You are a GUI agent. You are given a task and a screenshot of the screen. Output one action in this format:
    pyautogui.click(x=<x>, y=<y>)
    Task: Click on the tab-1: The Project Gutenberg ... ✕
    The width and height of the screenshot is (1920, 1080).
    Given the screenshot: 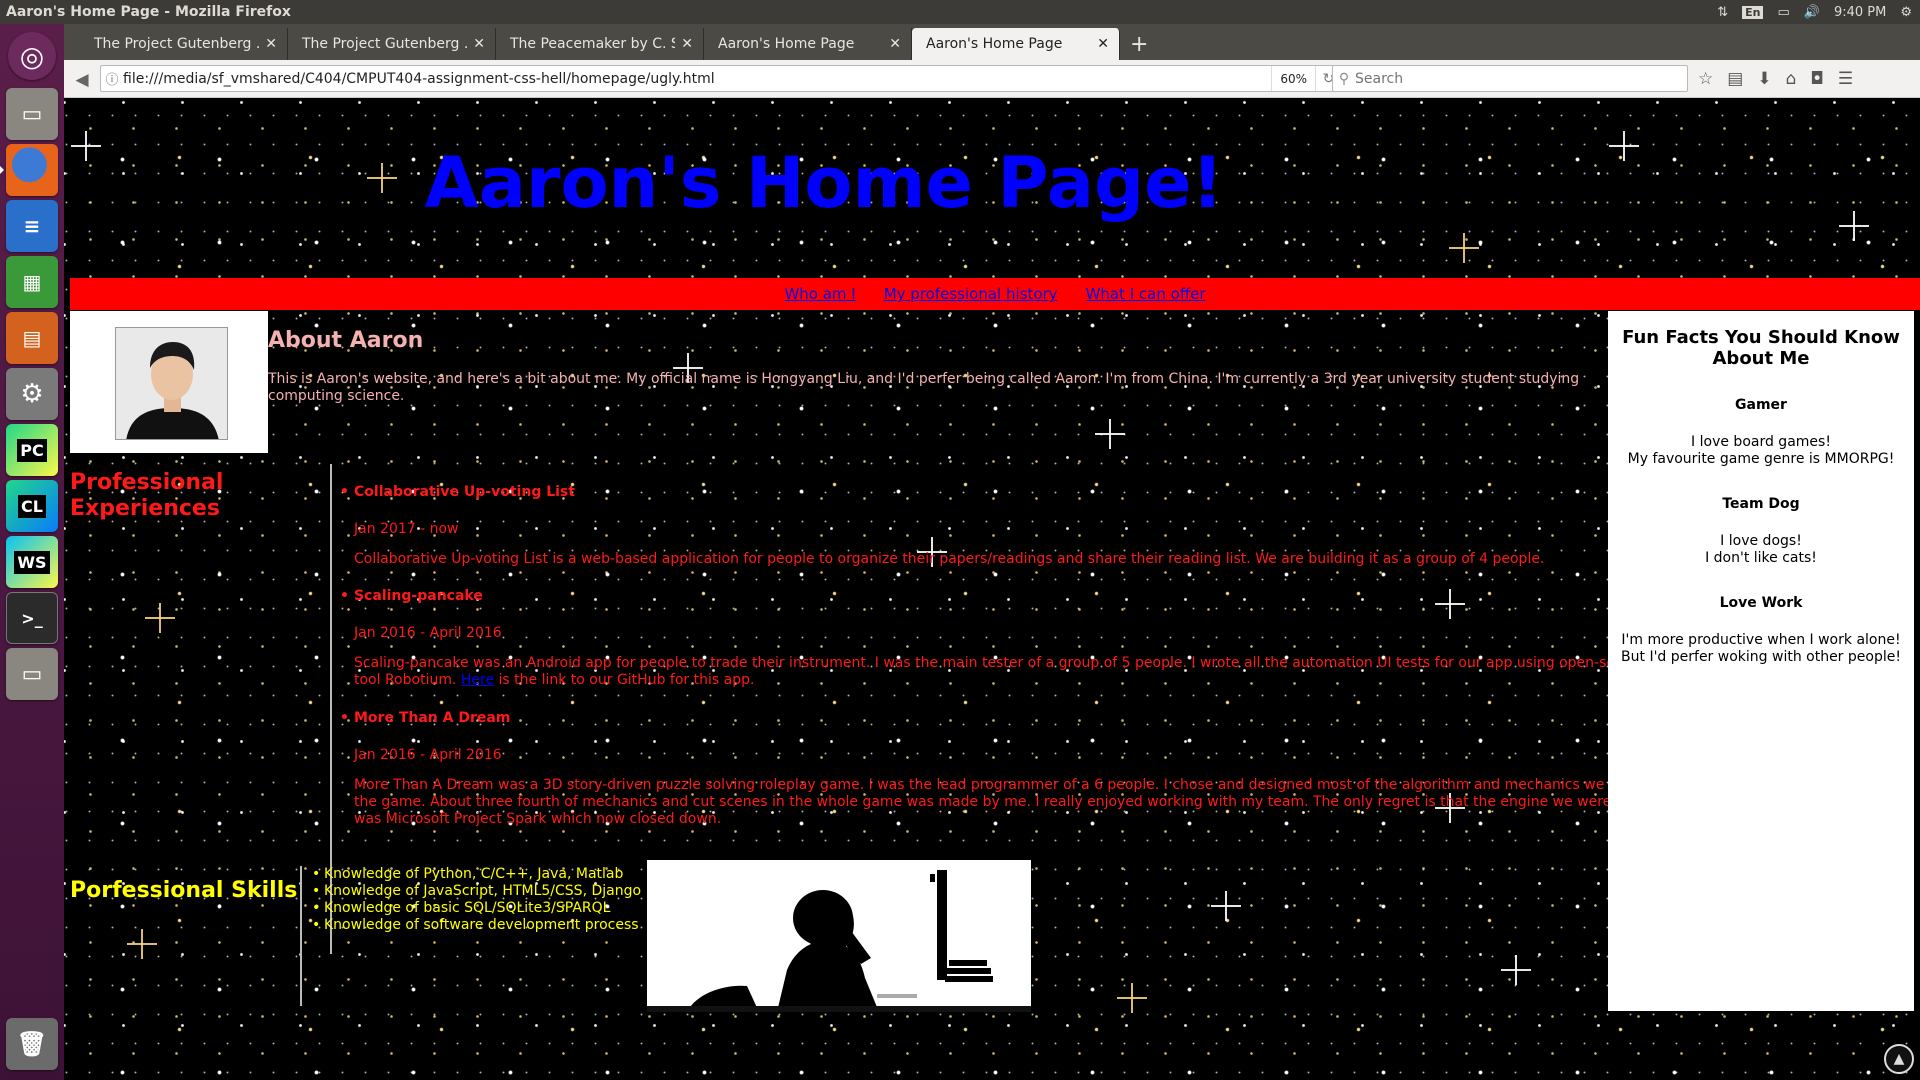 What is the action you would take?
    pyautogui.click(x=184, y=44)
    